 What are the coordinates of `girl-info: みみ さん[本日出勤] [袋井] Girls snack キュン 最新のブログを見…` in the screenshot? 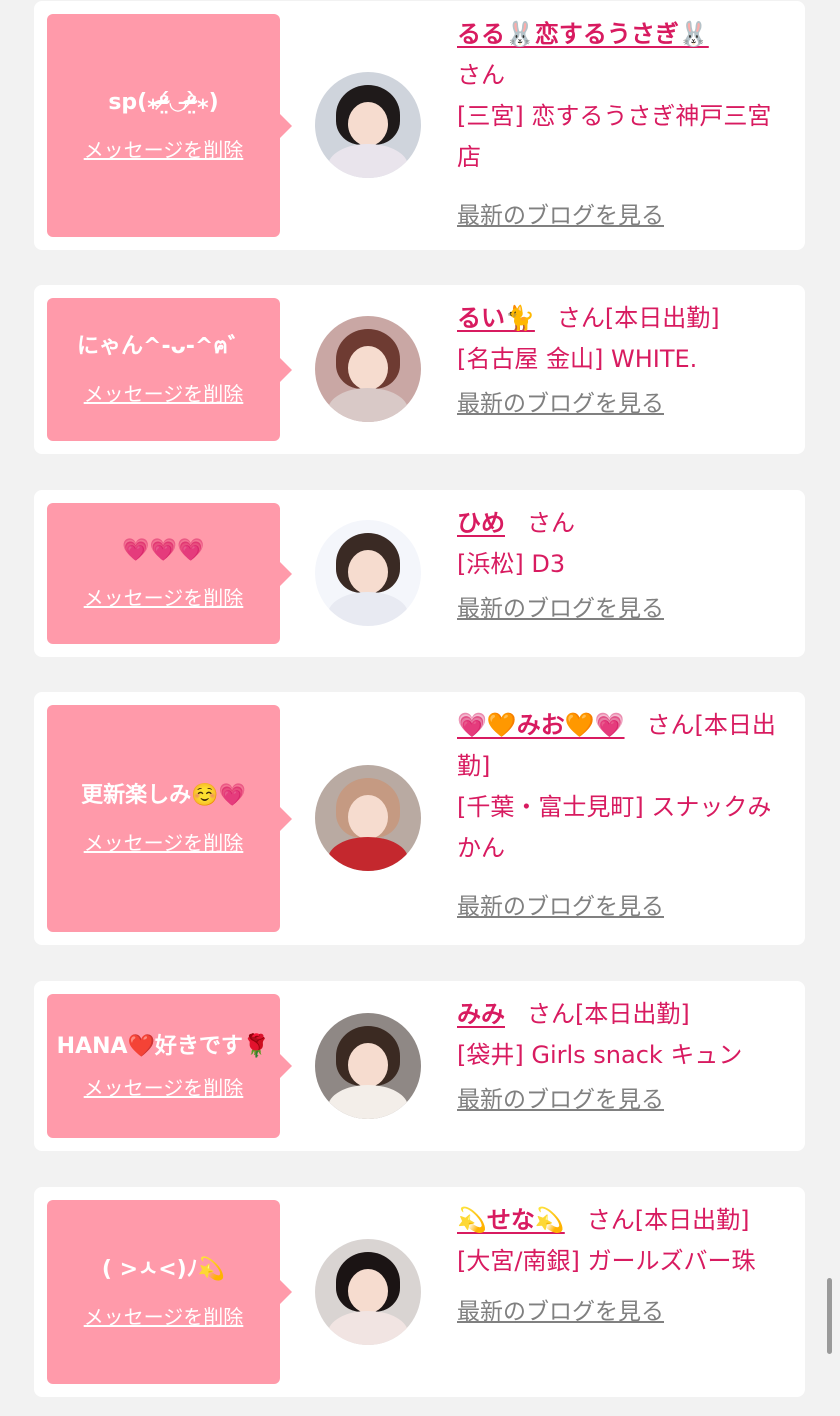 It's located at (625, 1057).